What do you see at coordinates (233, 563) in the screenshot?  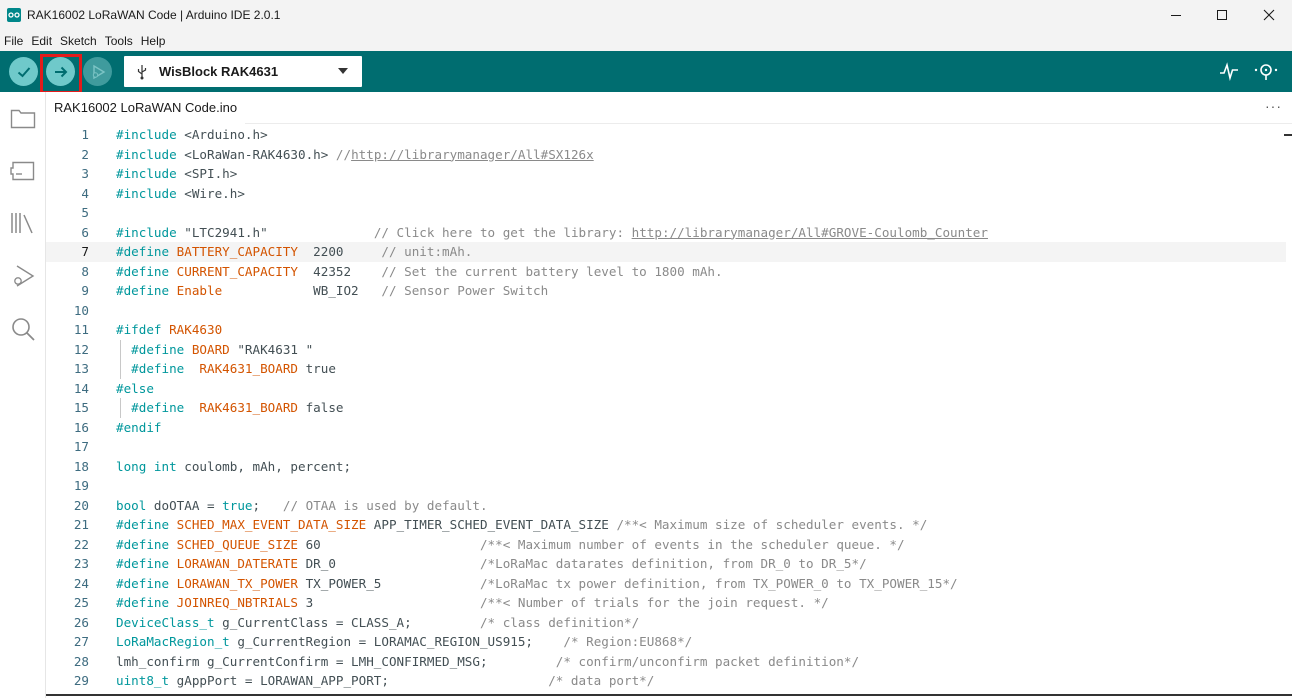 I see `code-token: LORAWAN_DATERATE` at bounding box center [233, 563].